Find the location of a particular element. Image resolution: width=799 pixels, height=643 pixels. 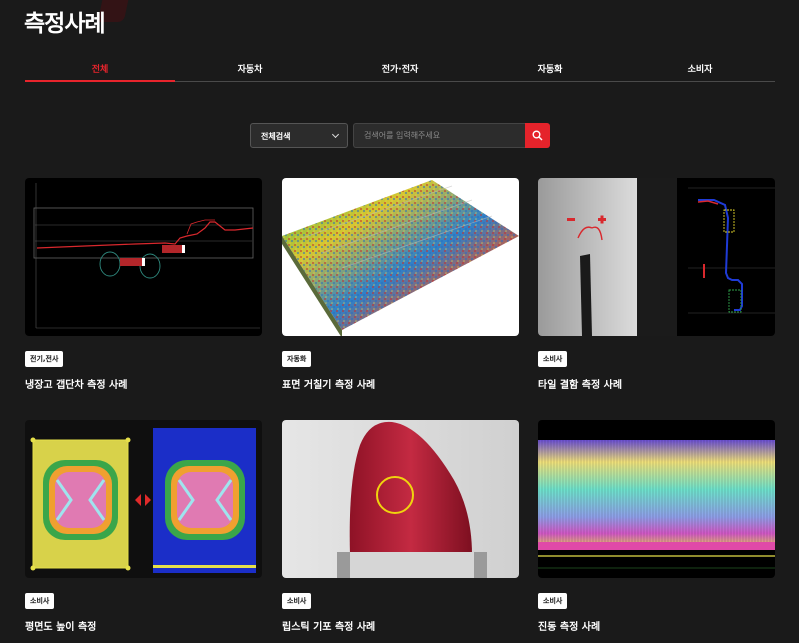

case-thumbnail-surface-roughness is located at coordinates (400, 257).